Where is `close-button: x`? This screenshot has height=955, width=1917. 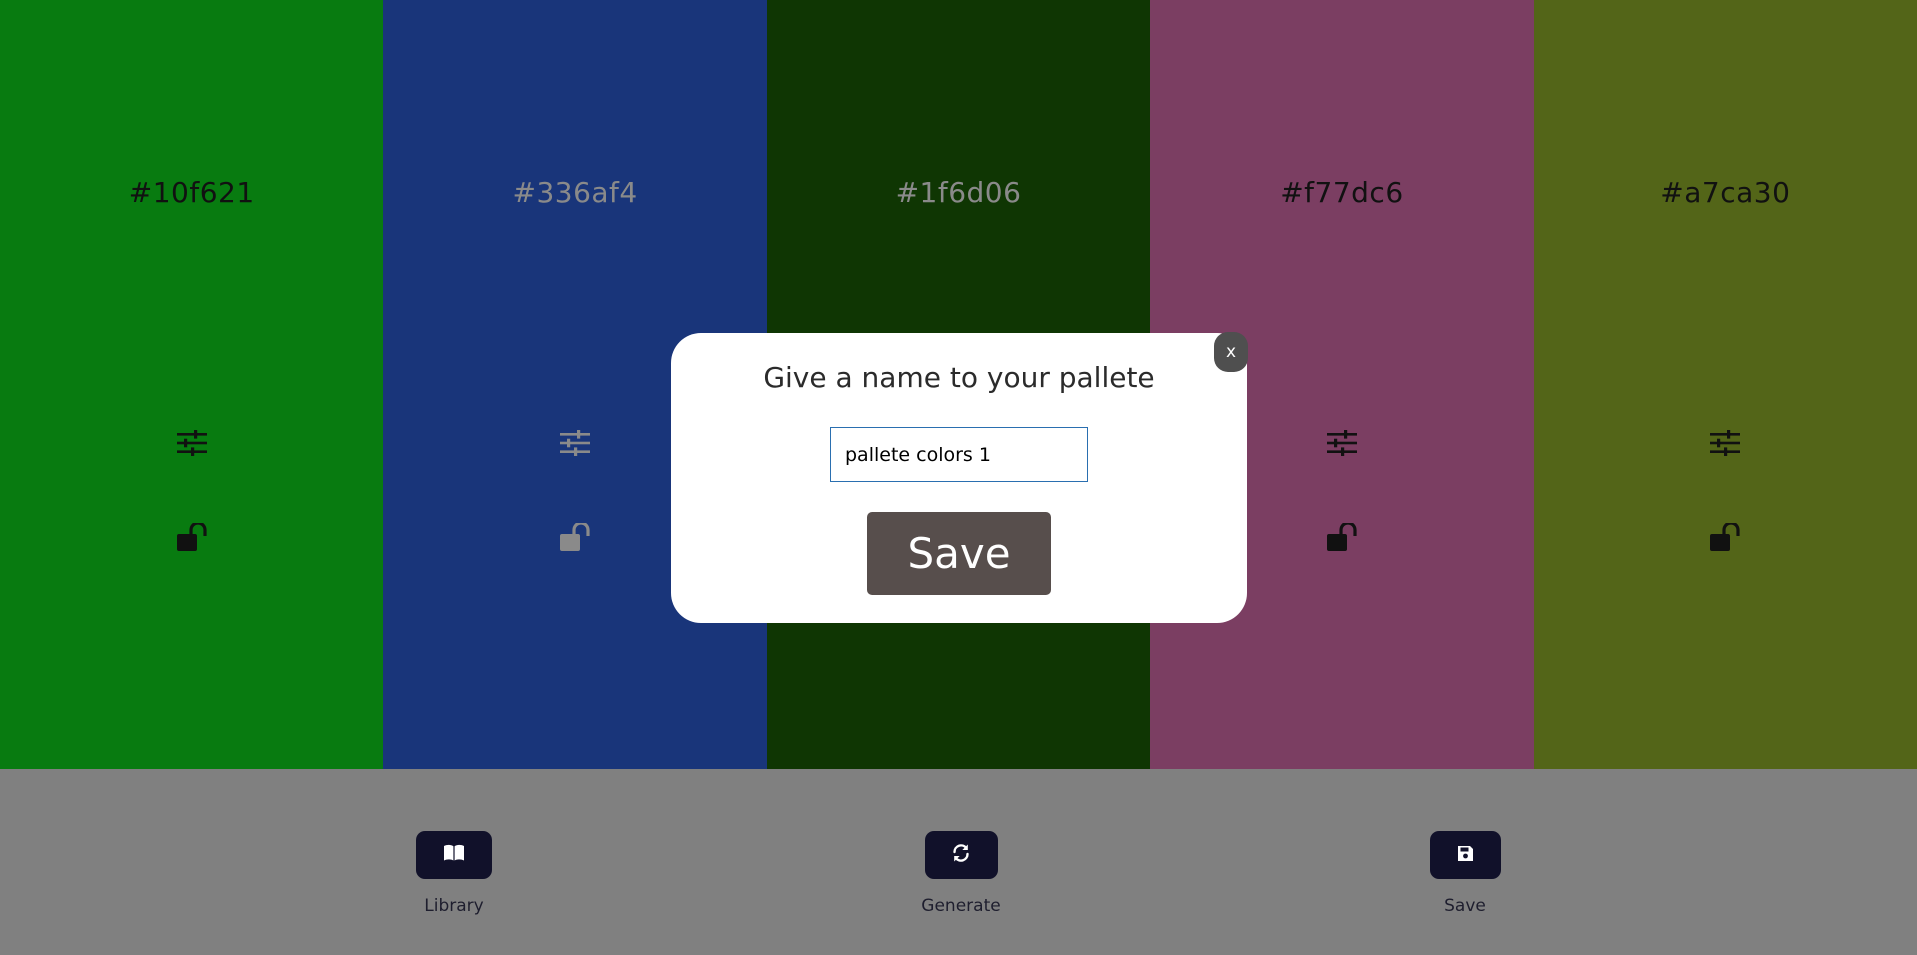
close-button: x is located at coordinates (1231, 352).